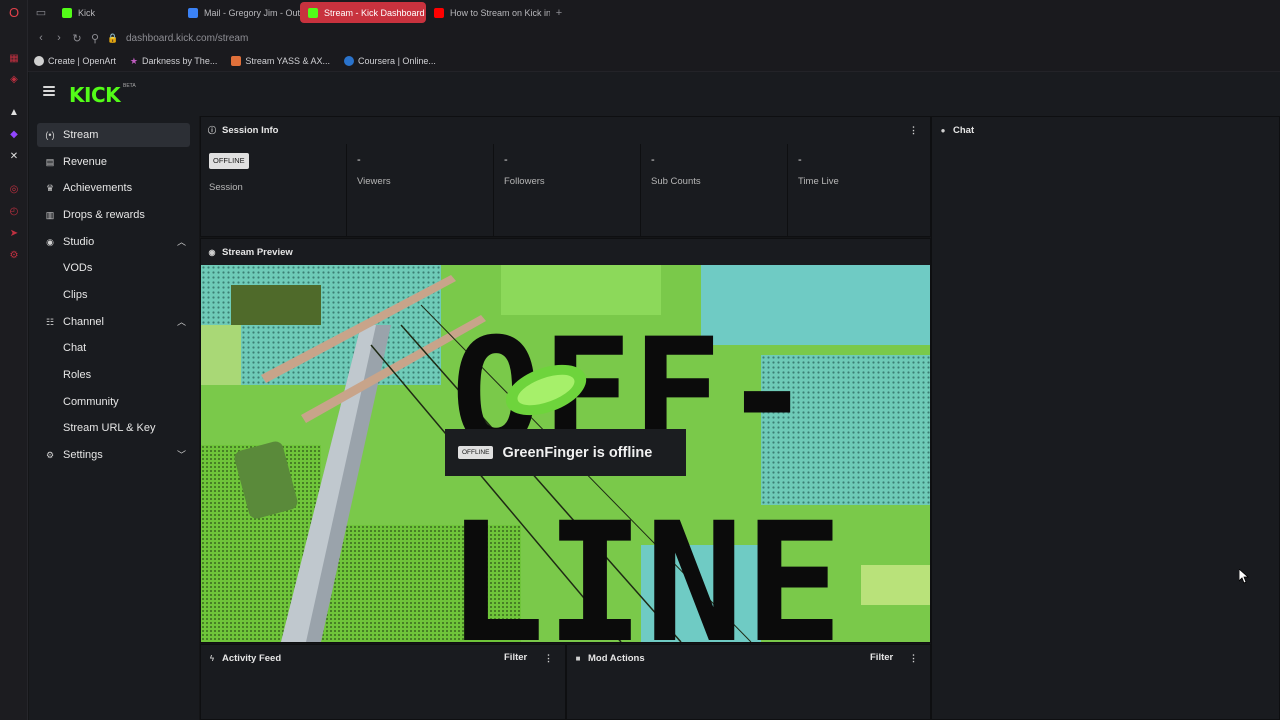 Image resolution: width=1280 pixels, height=720 pixels. What do you see at coordinates (104, 215) in the screenshot?
I see `sidebar-item-label: Drops & rewards` at bounding box center [104, 215].